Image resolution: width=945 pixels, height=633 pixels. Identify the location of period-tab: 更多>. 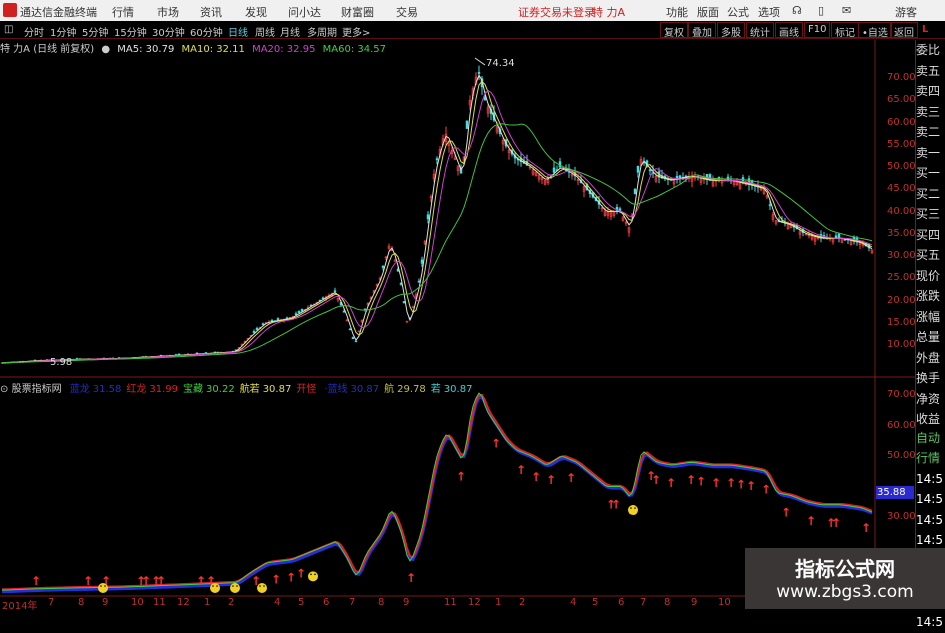
(356, 31).